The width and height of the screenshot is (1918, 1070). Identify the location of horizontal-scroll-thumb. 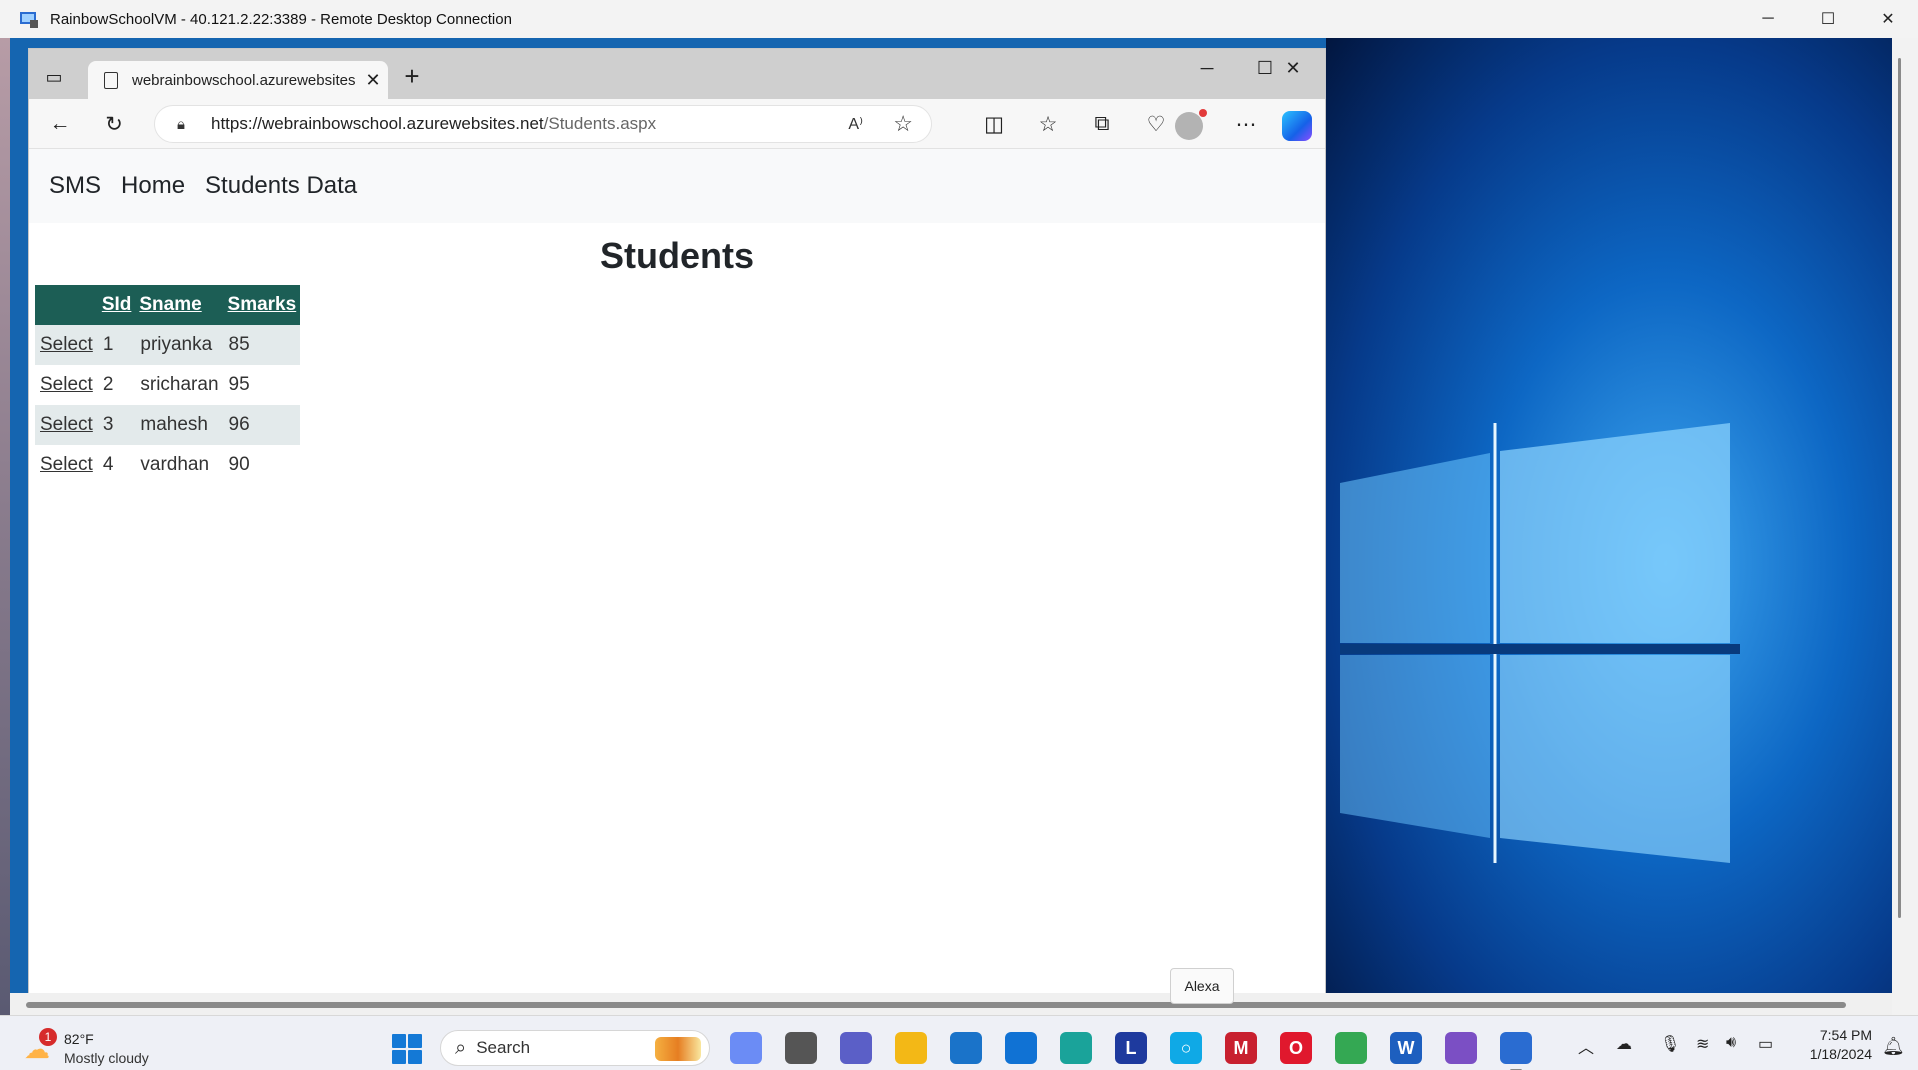
(936, 1005).